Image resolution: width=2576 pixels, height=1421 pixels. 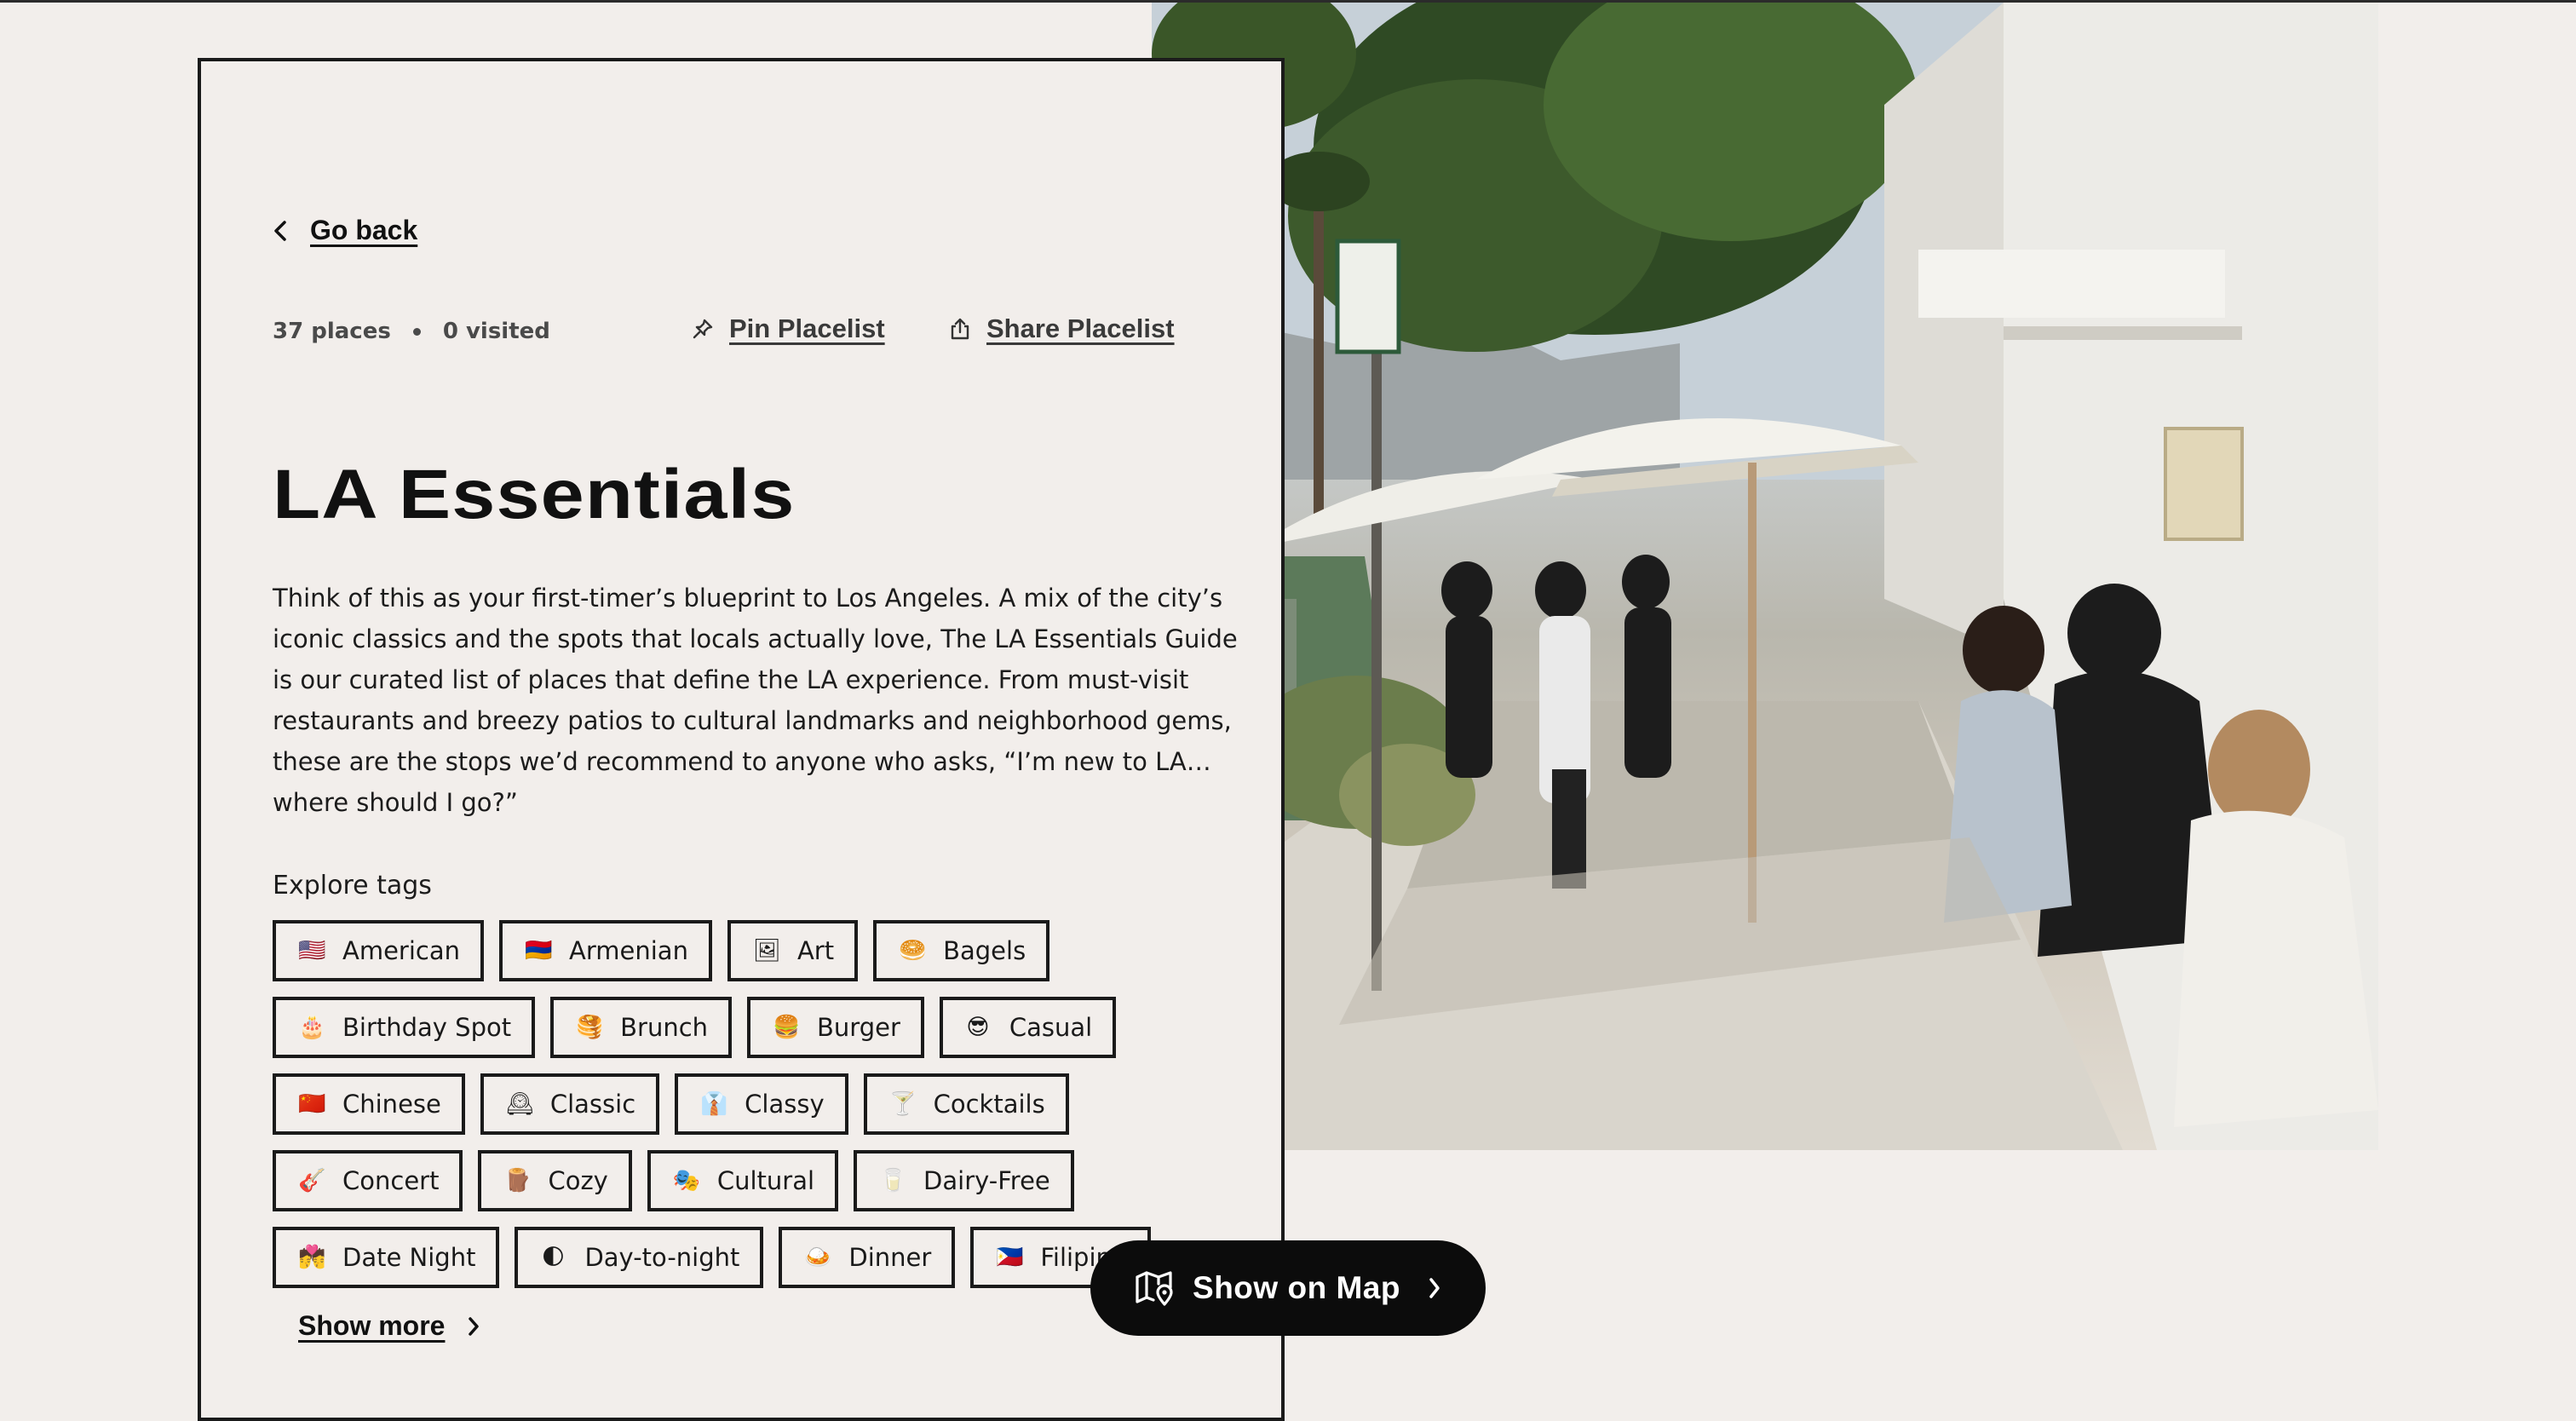 What do you see at coordinates (312, 1181) in the screenshot?
I see `guitar-icon: 🎸` at bounding box center [312, 1181].